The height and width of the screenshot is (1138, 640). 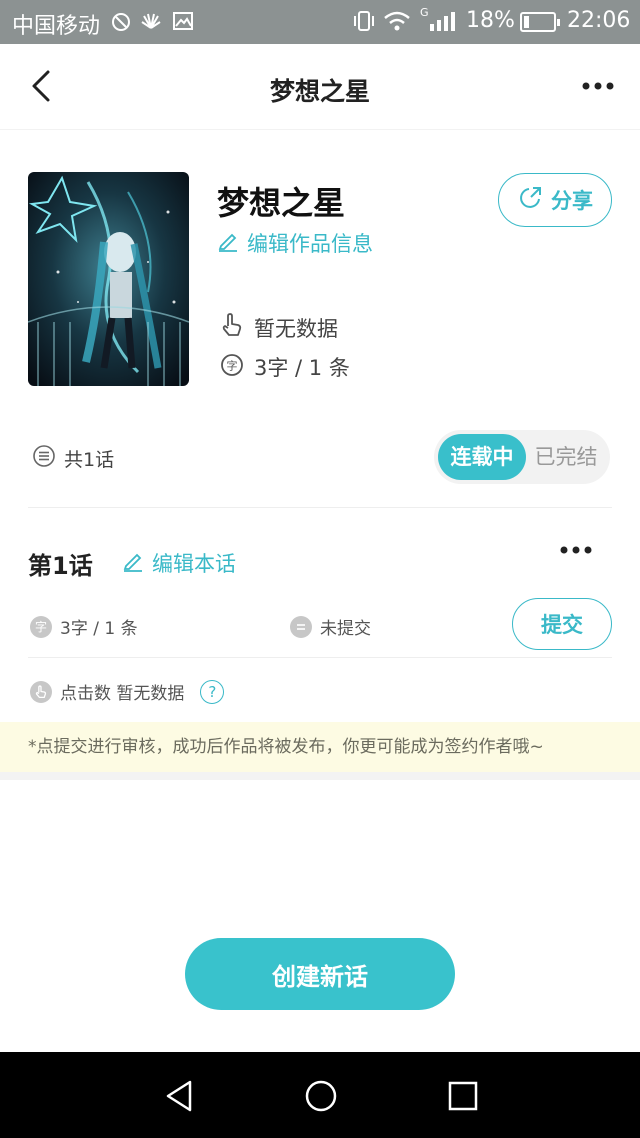 I want to click on edit-work-info-link: 编辑作品信息, so click(x=295, y=243).